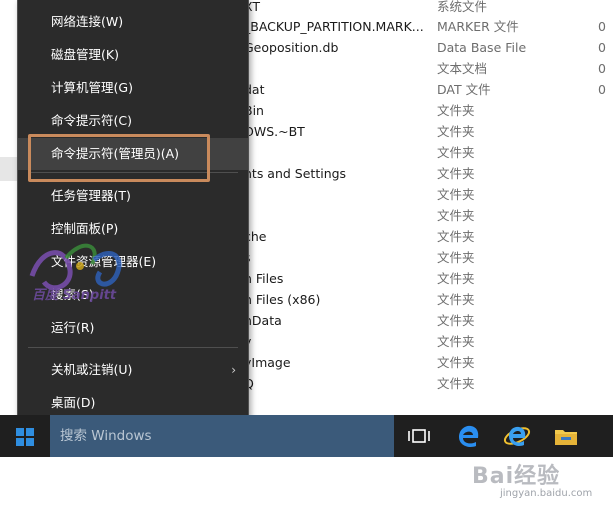 The image size is (613, 513). What do you see at coordinates (295, 173) in the screenshot?
I see `file-name: nts and Settings` at bounding box center [295, 173].